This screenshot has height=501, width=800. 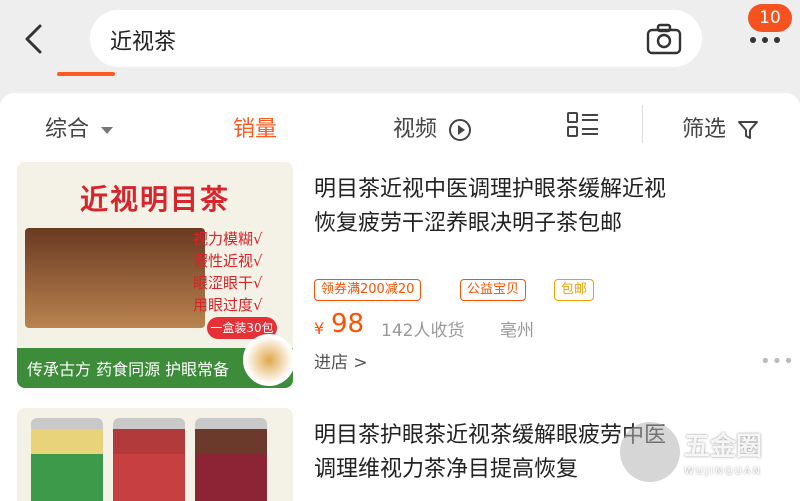 What do you see at coordinates (777, 361) in the screenshot?
I see `more-options-icon: •••` at bounding box center [777, 361].